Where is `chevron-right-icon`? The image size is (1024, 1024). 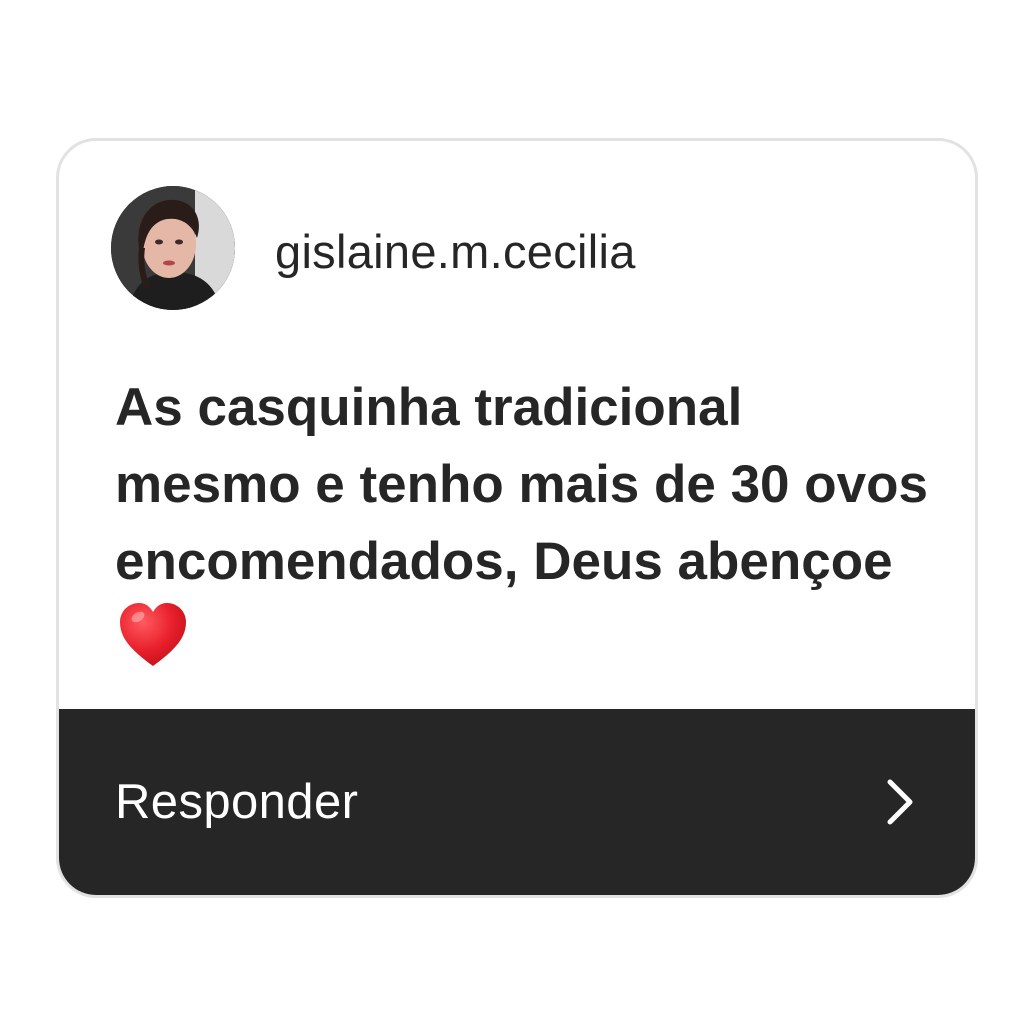
chevron-right-icon is located at coordinates (900, 802).